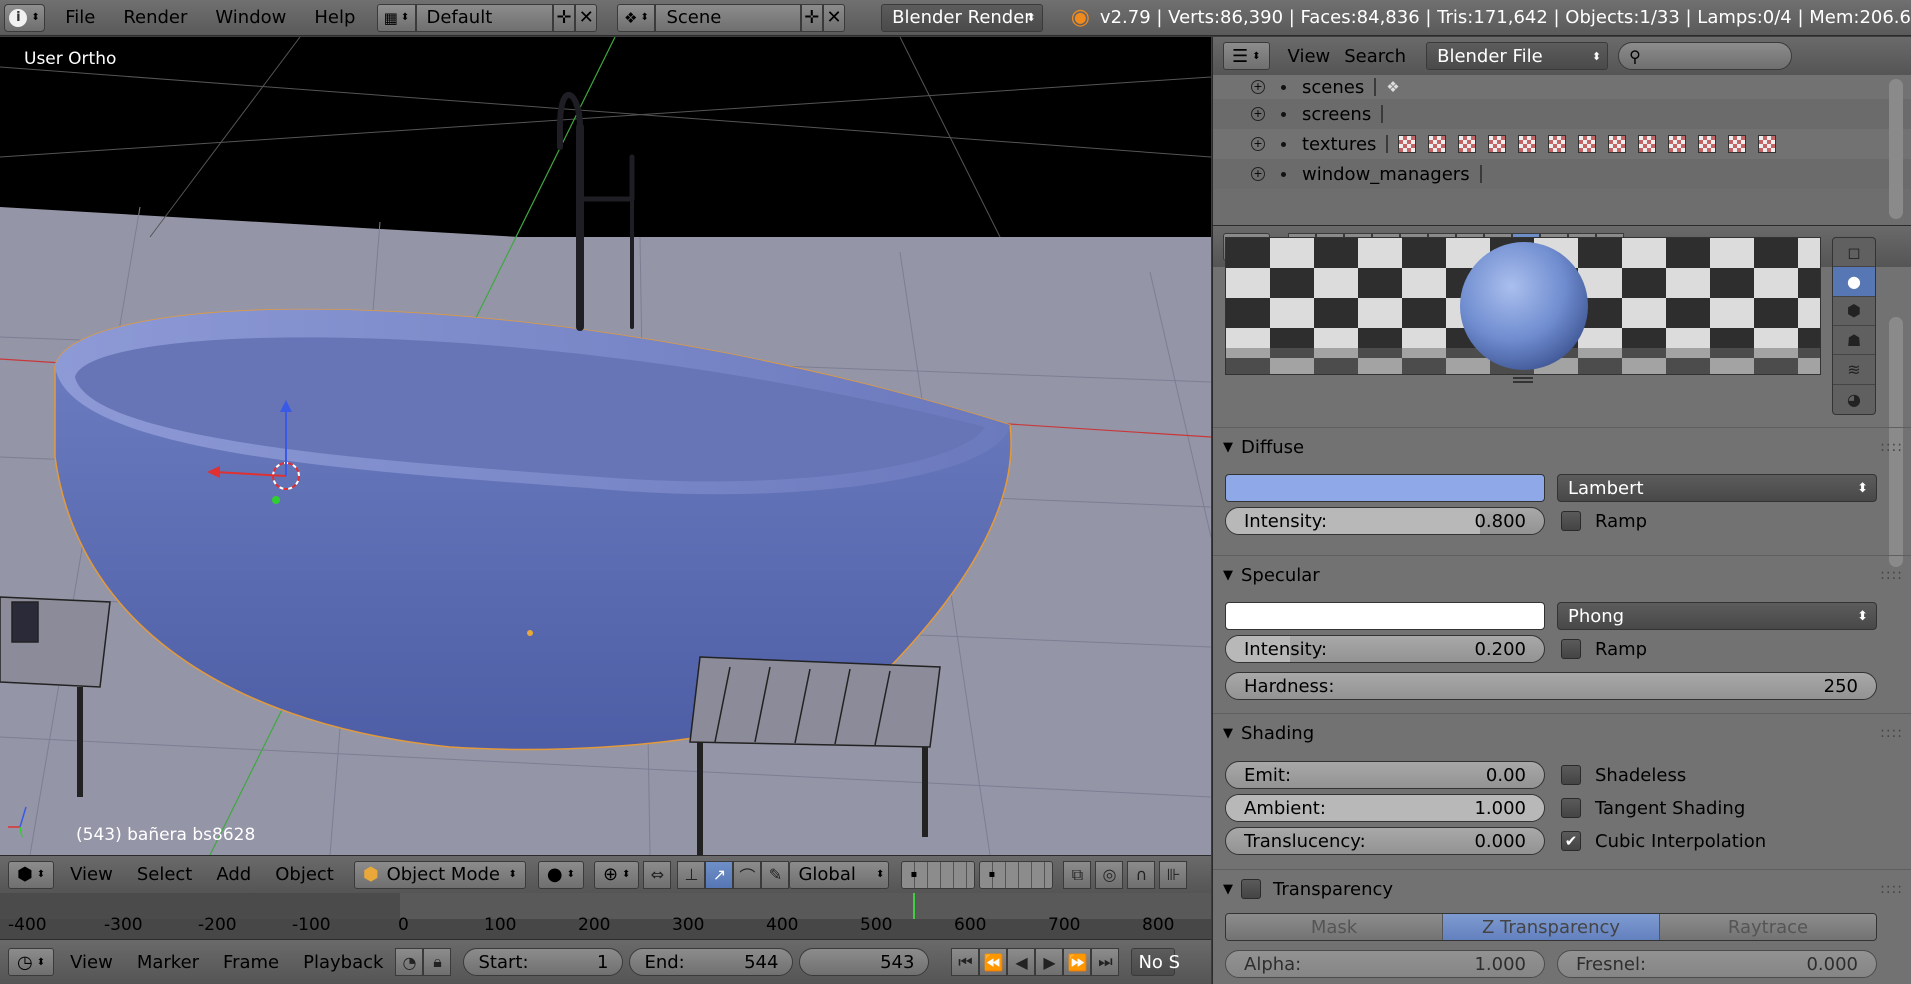  What do you see at coordinates (864, 962) in the screenshot?
I see `current-frame-field: 543` at bounding box center [864, 962].